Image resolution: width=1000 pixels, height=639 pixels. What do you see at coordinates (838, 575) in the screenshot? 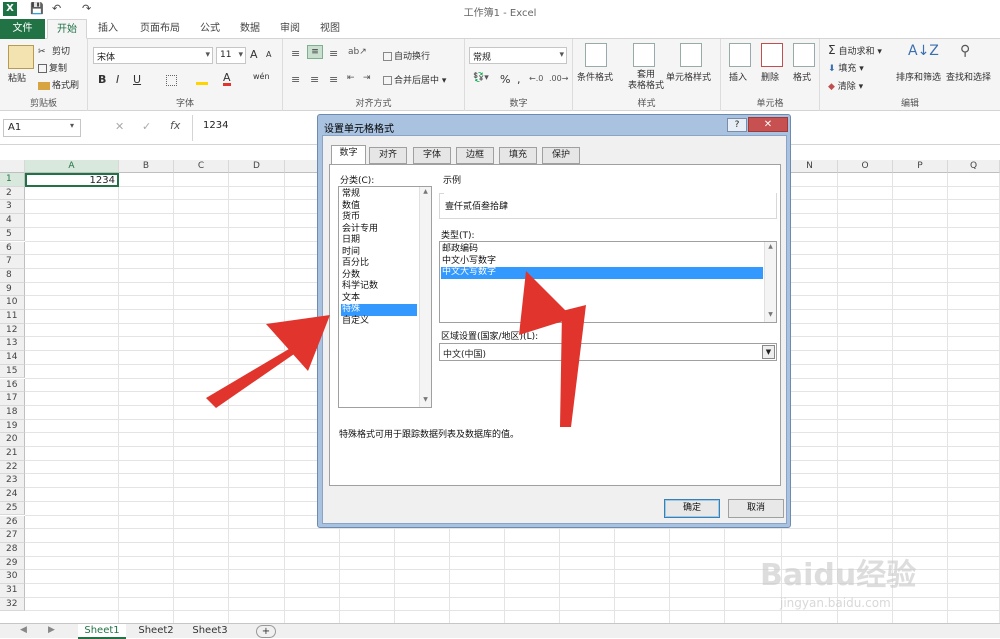
I see `baidu-watermark: Baidu经验` at bounding box center [838, 575].